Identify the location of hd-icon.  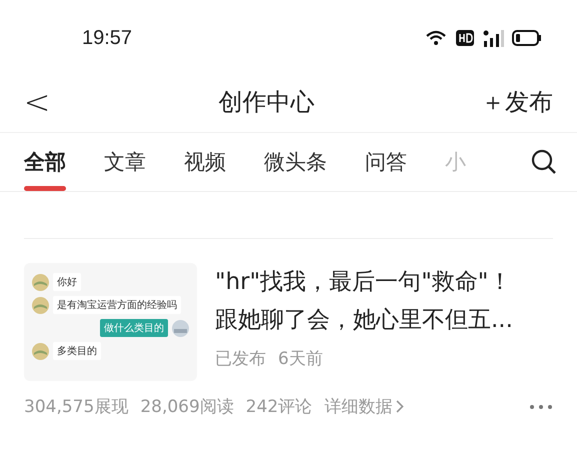
(465, 38).